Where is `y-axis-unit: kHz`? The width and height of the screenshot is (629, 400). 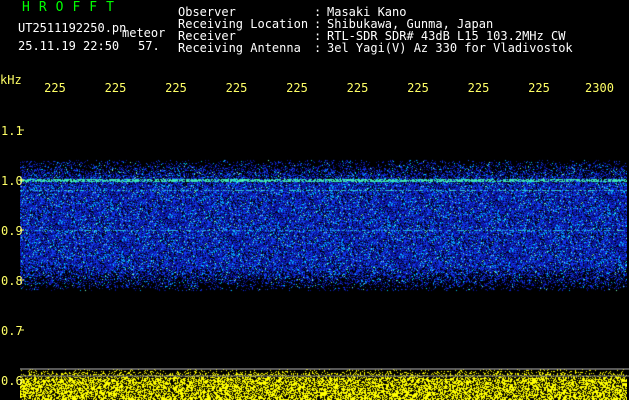
y-axis-unit: kHz is located at coordinates (11, 80).